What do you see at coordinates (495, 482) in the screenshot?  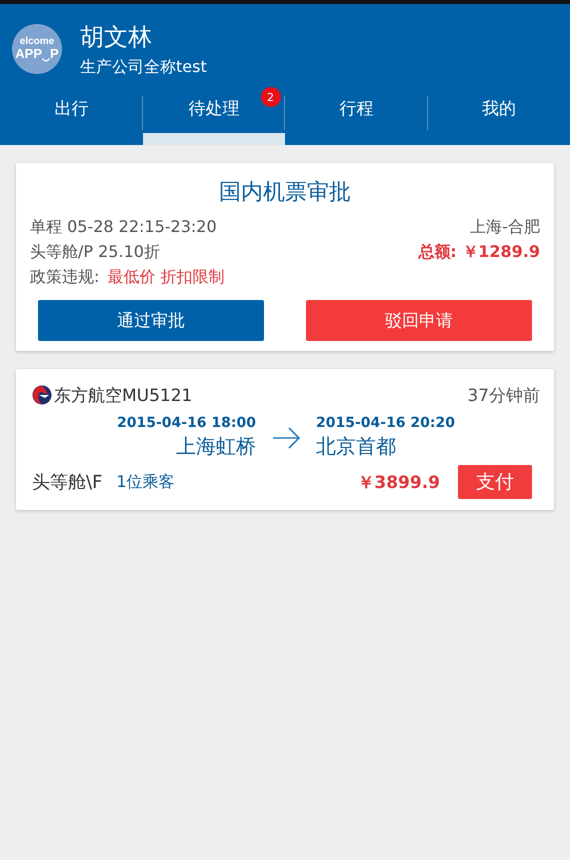 I see `pay-button: 支付` at bounding box center [495, 482].